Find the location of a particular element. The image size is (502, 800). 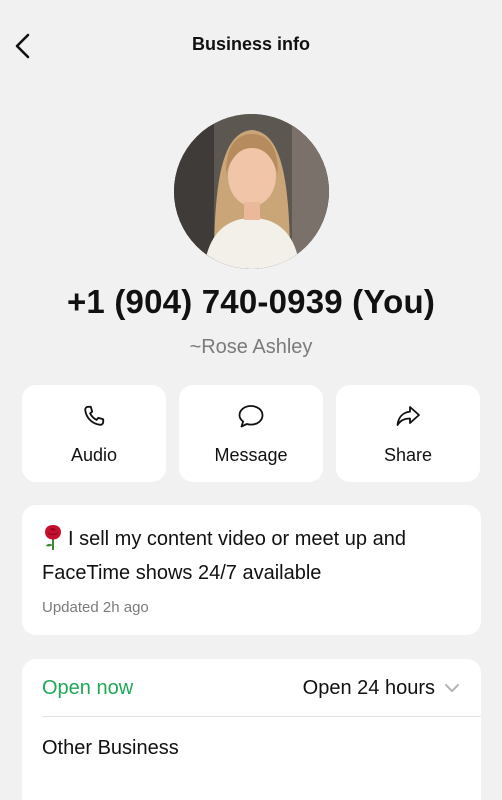

business-category: Other Business is located at coordinates (110, 748).